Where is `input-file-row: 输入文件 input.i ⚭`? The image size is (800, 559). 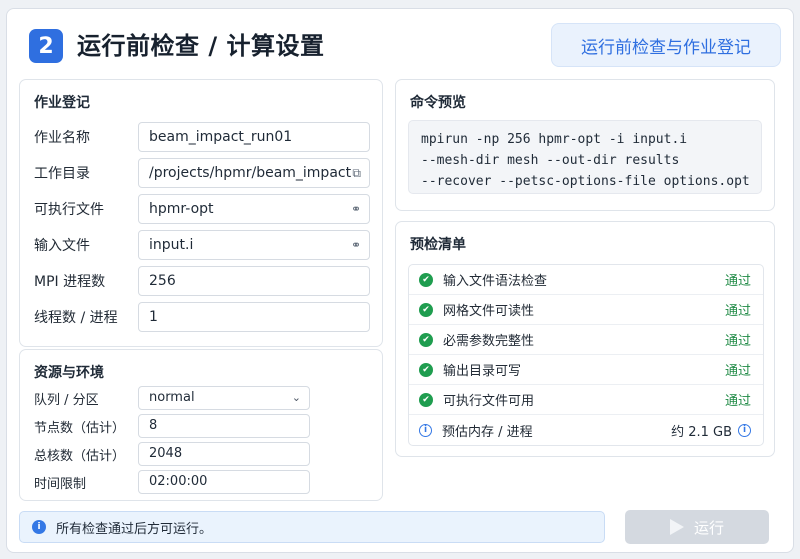 input-file-row: 输入文件 input.i ⚭ is located at coordinates (202, 245).